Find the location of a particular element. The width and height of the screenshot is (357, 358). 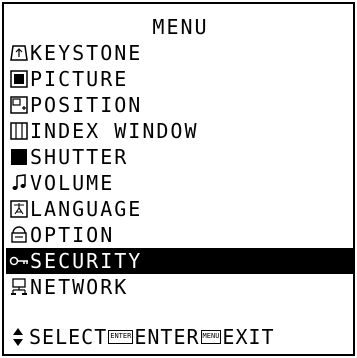

network-icon is located at coordinates (19, 287).